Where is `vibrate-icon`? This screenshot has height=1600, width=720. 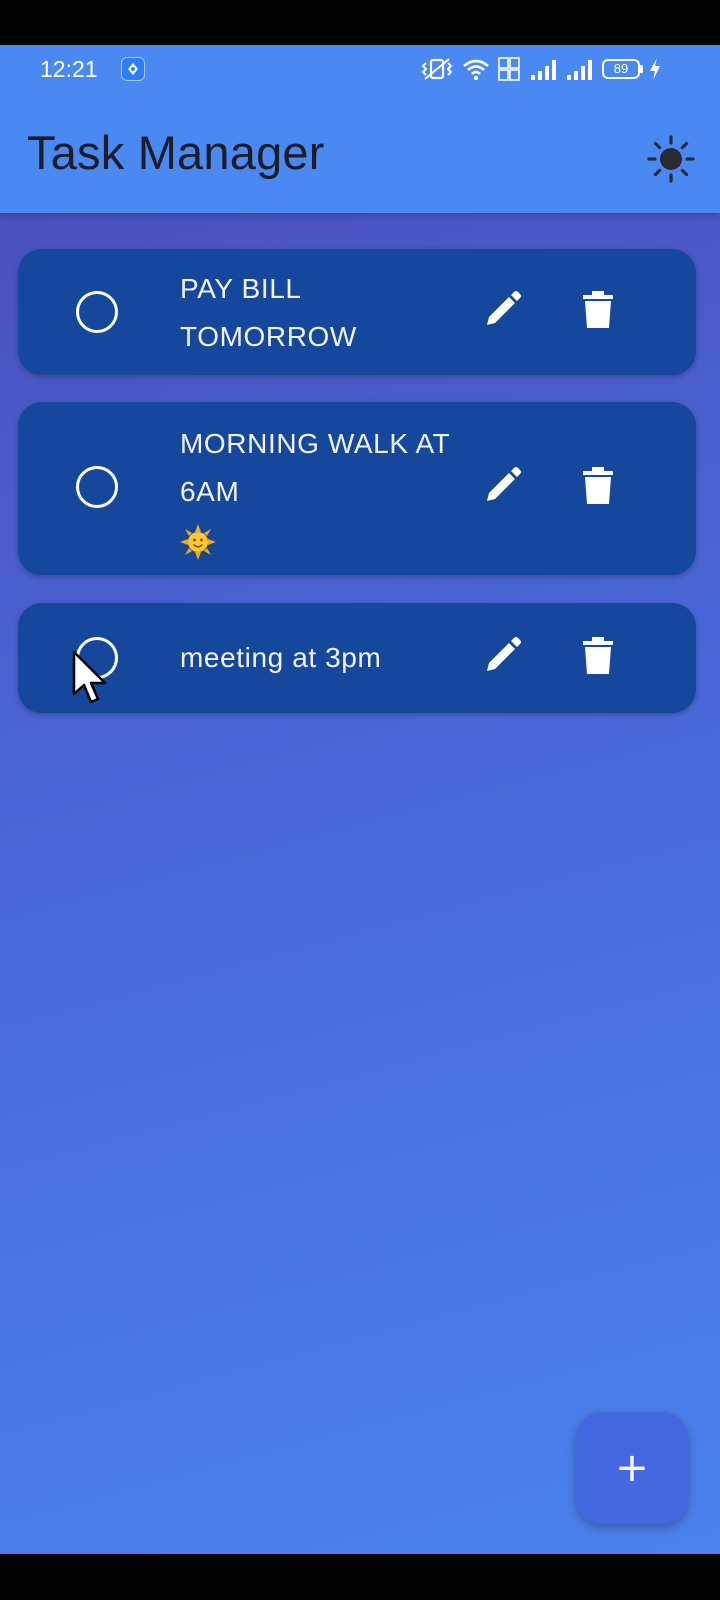
vibrate-icon is located at coordinates (437, 69).